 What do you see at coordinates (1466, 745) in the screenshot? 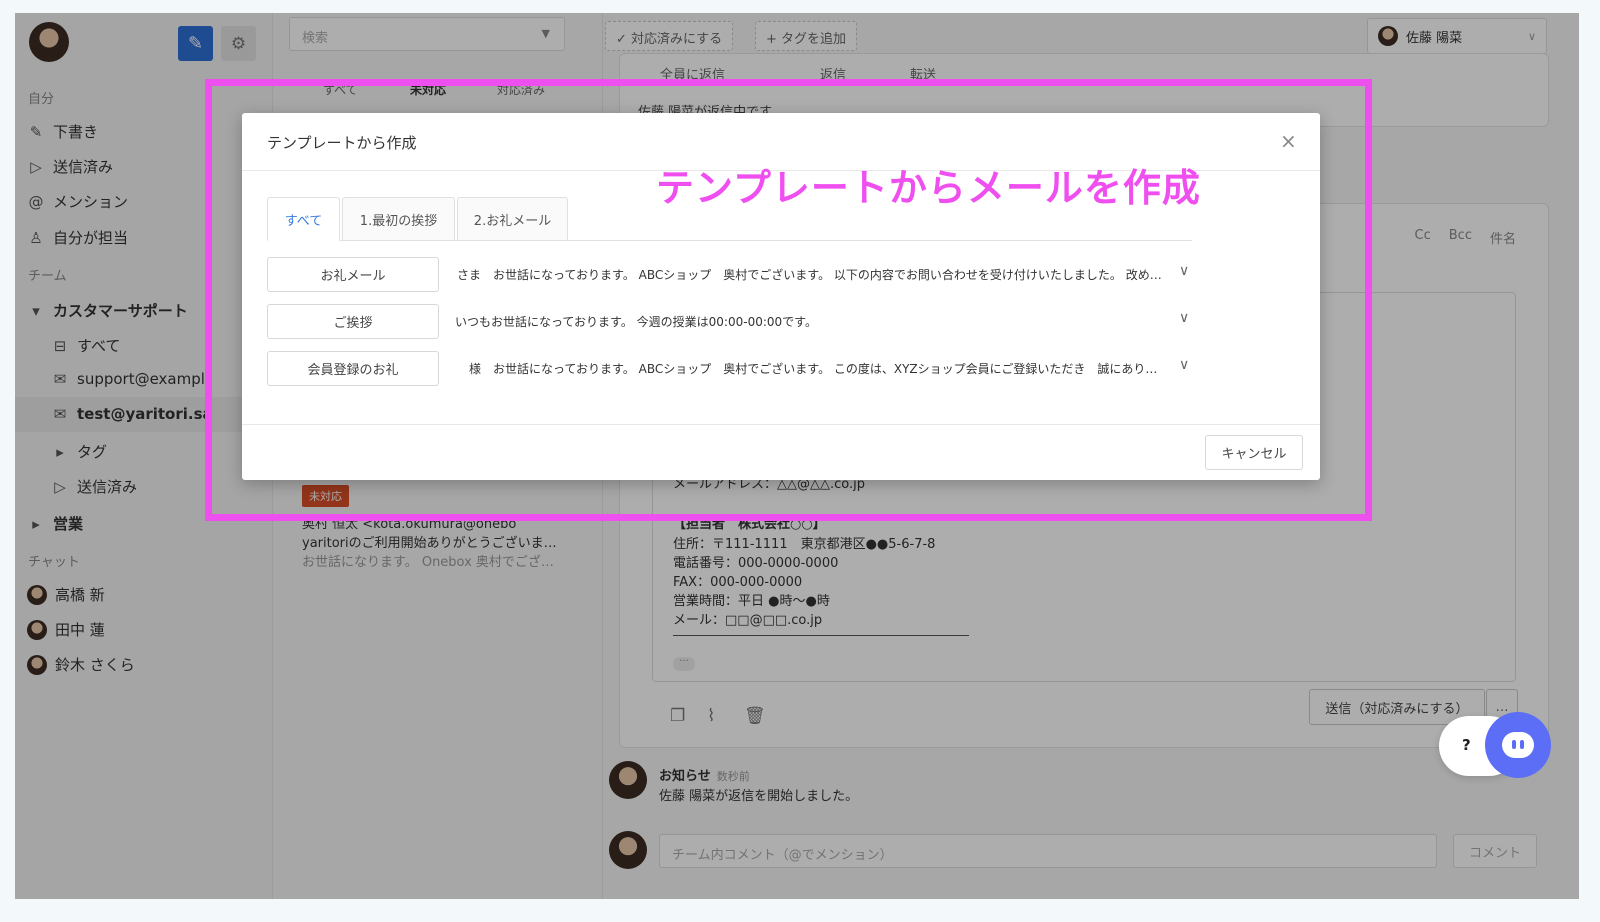
I see `help-question-button: ?` at bounding box center [1466, 745].